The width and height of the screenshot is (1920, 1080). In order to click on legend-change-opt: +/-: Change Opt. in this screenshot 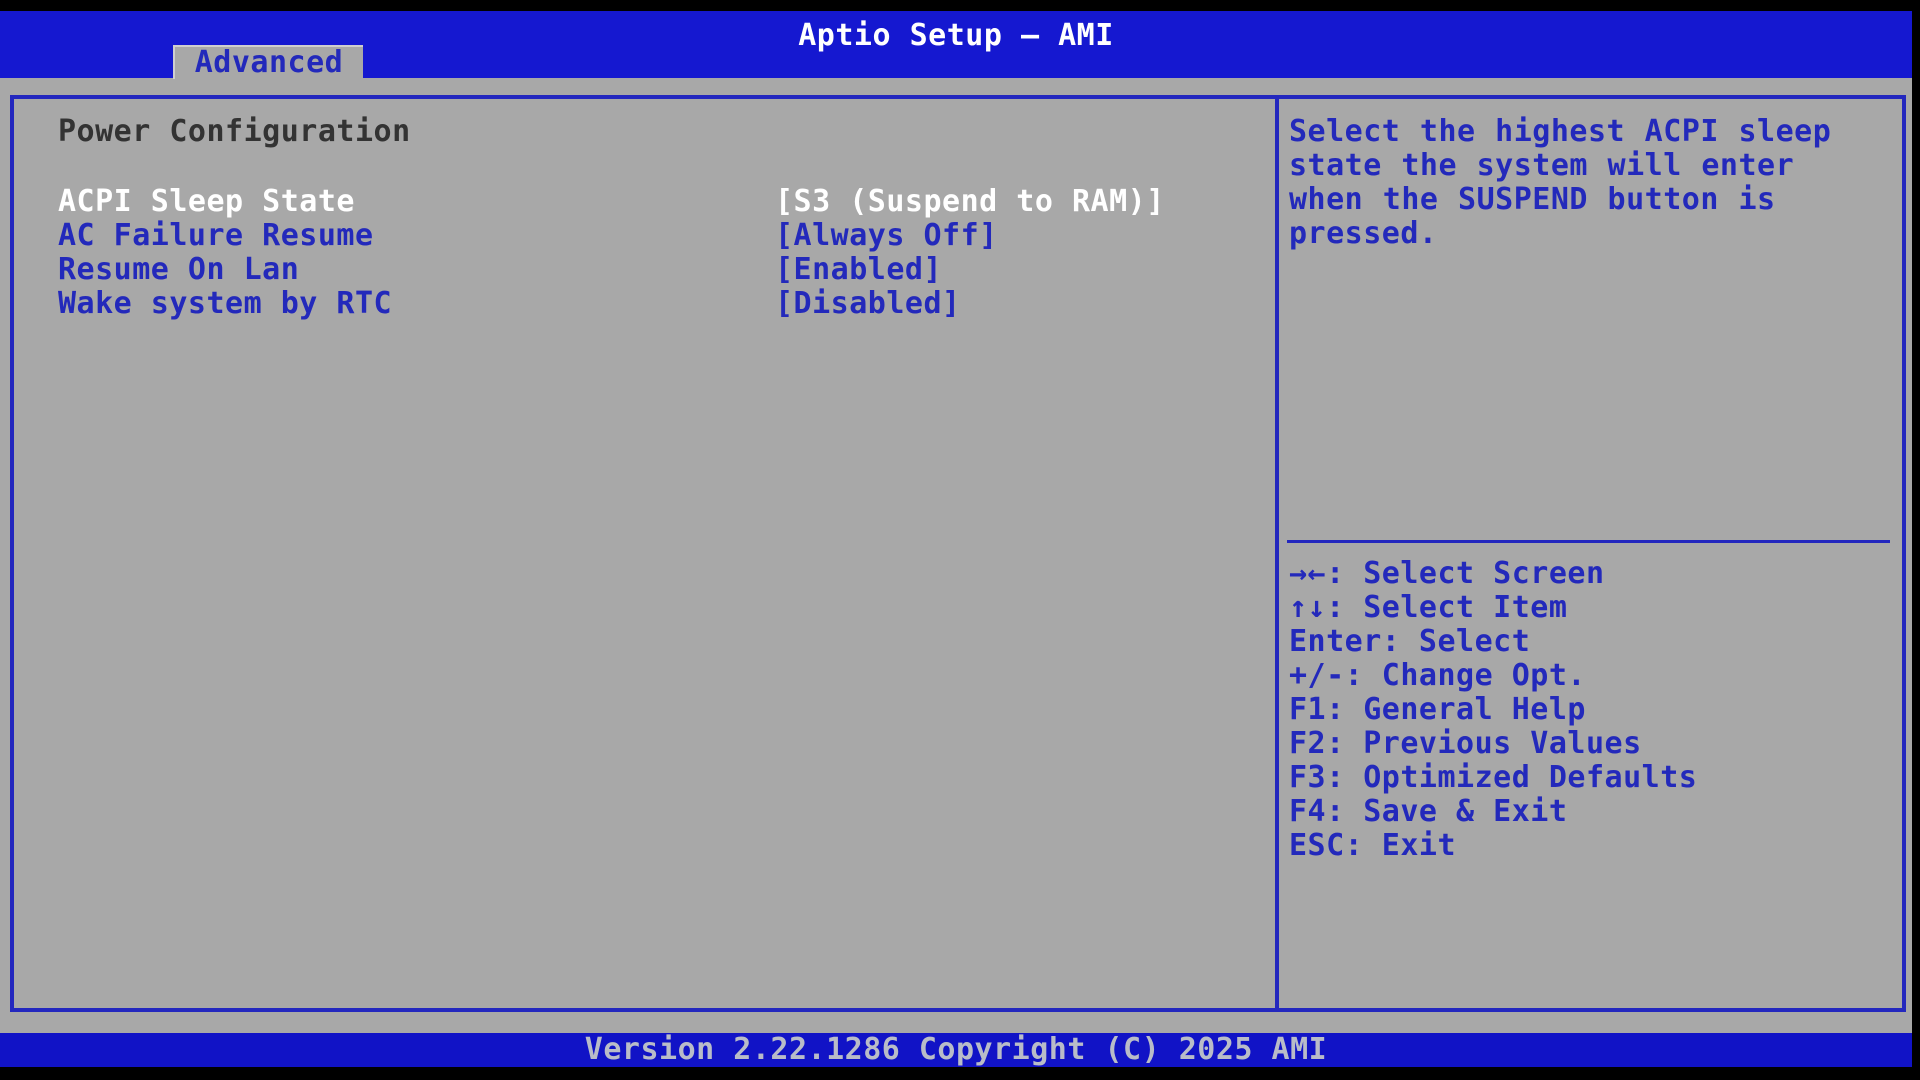, I will do `click(1437, 675)`.